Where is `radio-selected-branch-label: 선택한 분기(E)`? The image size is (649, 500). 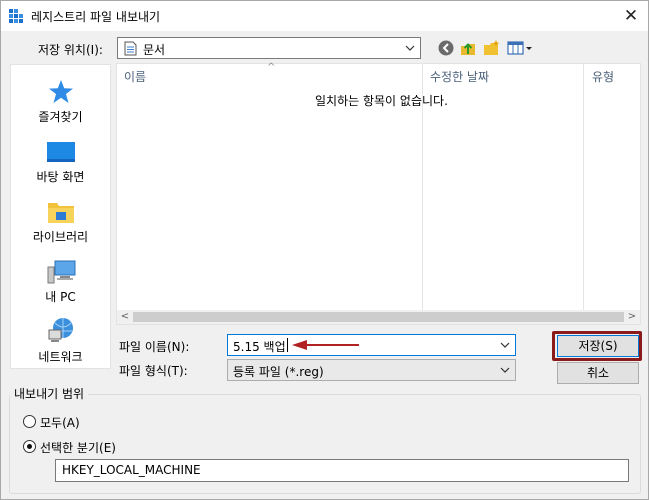 radio-selected-branch-label: 선택한 분기(E) is located at coordinates (78, 447).